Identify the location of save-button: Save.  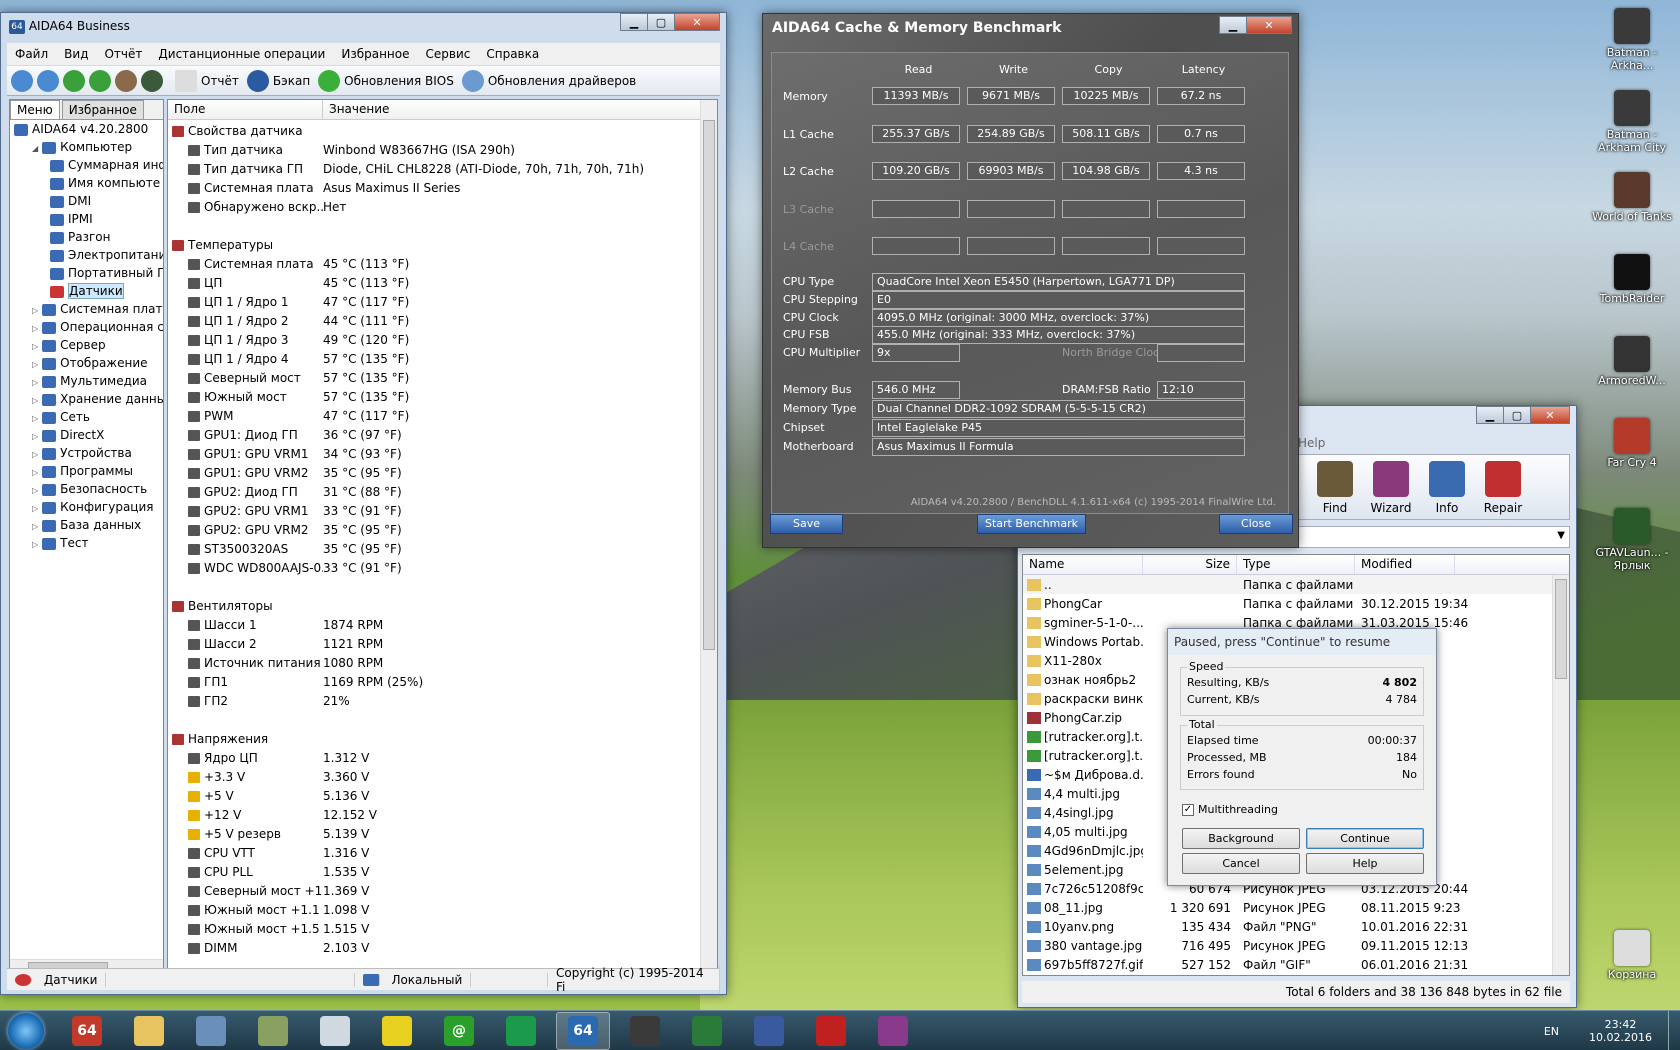
(806, 524).